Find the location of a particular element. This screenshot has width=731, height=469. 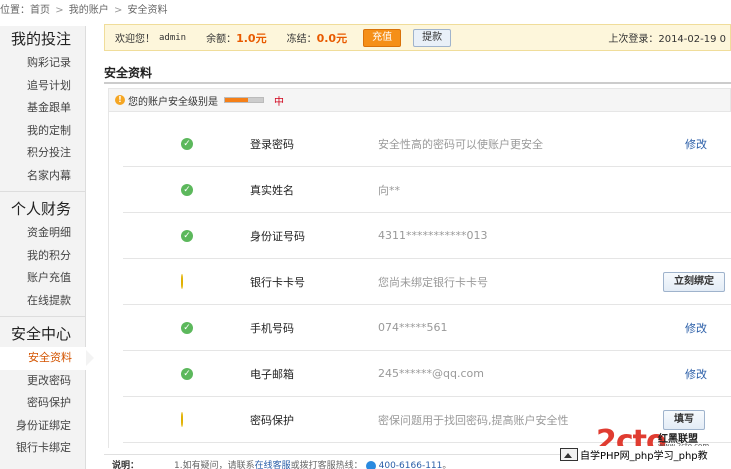

breadcrumb: 位置：首页 > 我的账户 > 安全资料 is located at coordinates (84, 11).